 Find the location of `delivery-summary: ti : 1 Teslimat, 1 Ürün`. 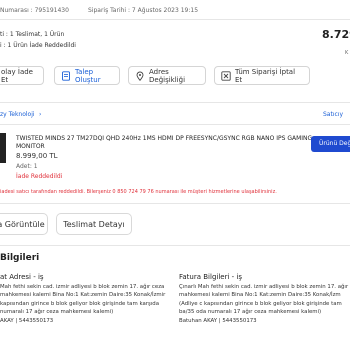

delivery-summary: ti : 1 Teslimat, 1 Ürün is located at coordinates (32, 34).